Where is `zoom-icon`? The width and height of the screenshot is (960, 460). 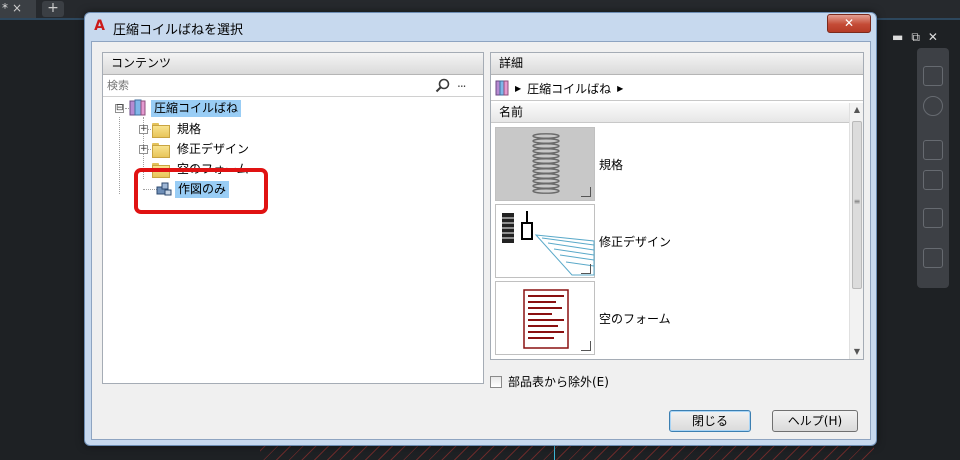
zoom-icon is located at coordinates (933, 180).